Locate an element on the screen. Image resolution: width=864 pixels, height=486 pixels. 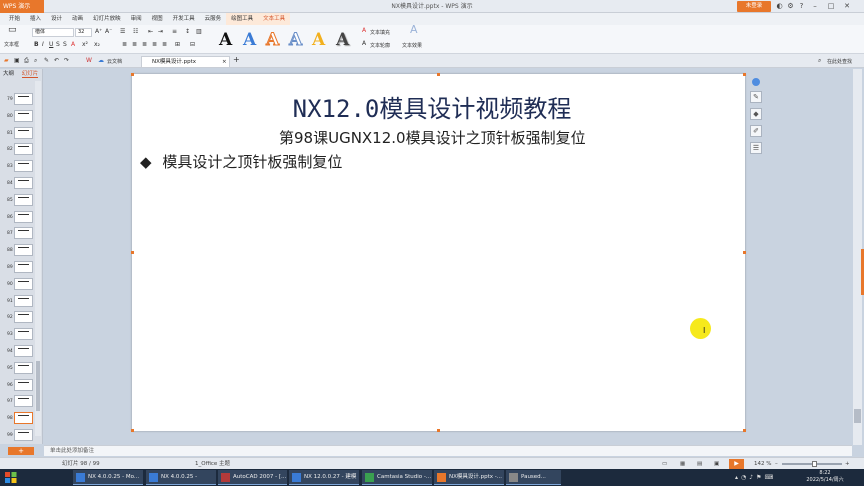
fill-icon: ◆ is located at coordinates (756, 114).